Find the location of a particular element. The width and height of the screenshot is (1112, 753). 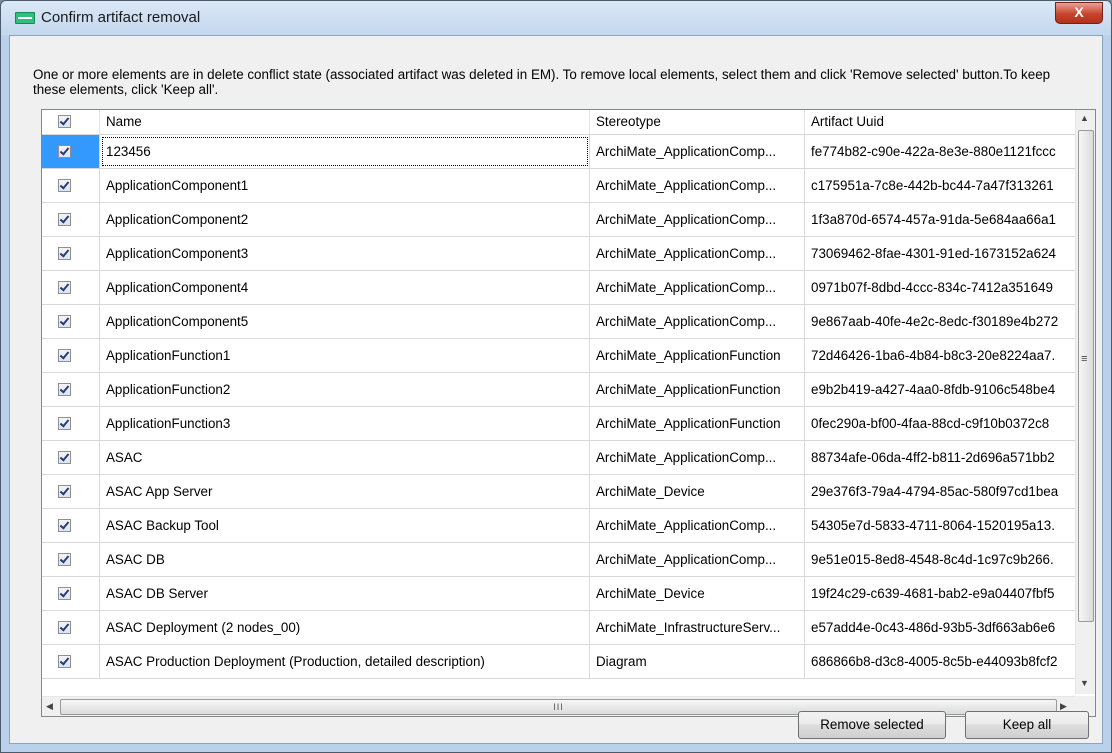

cell-artifact-uuid: 19f24c29-c639-4681-bab2-e9a04407fbf5 is located at coordinates (945, 593).